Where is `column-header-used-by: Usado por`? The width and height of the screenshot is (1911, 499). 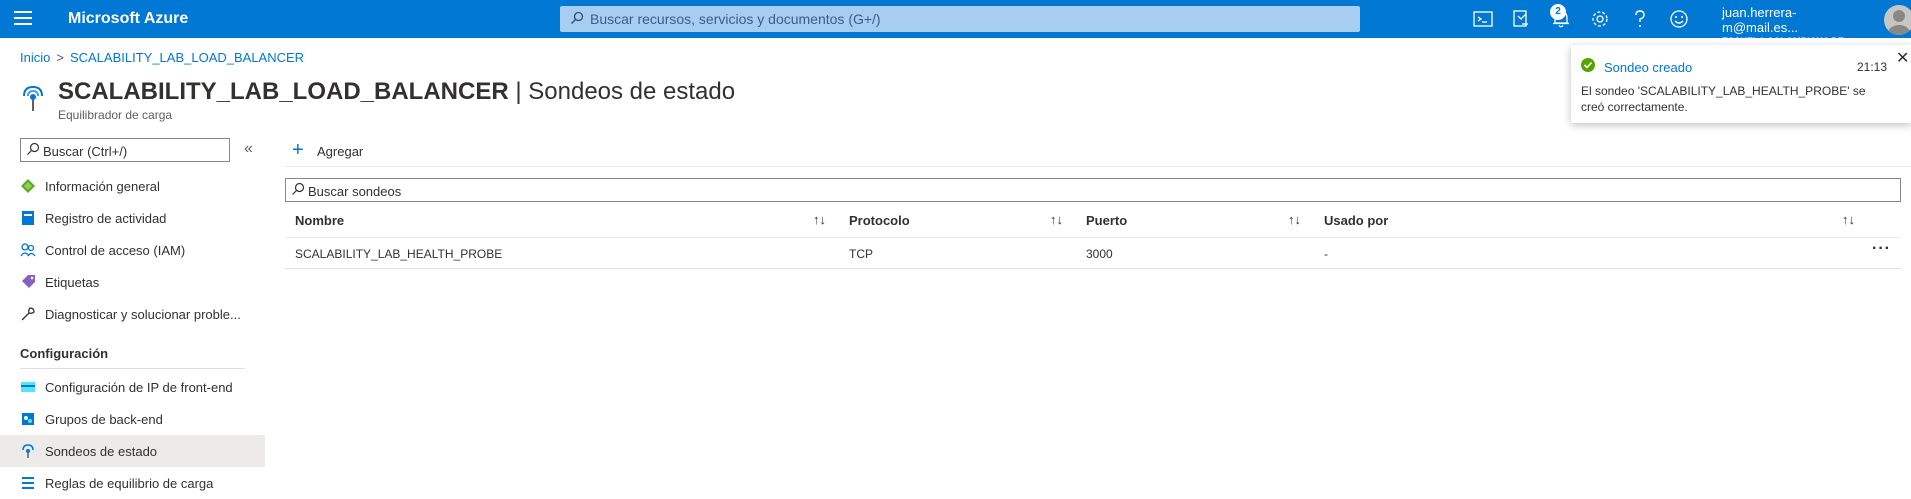
column-header-used-by: Usado por is located at coordinates (1356, 220).